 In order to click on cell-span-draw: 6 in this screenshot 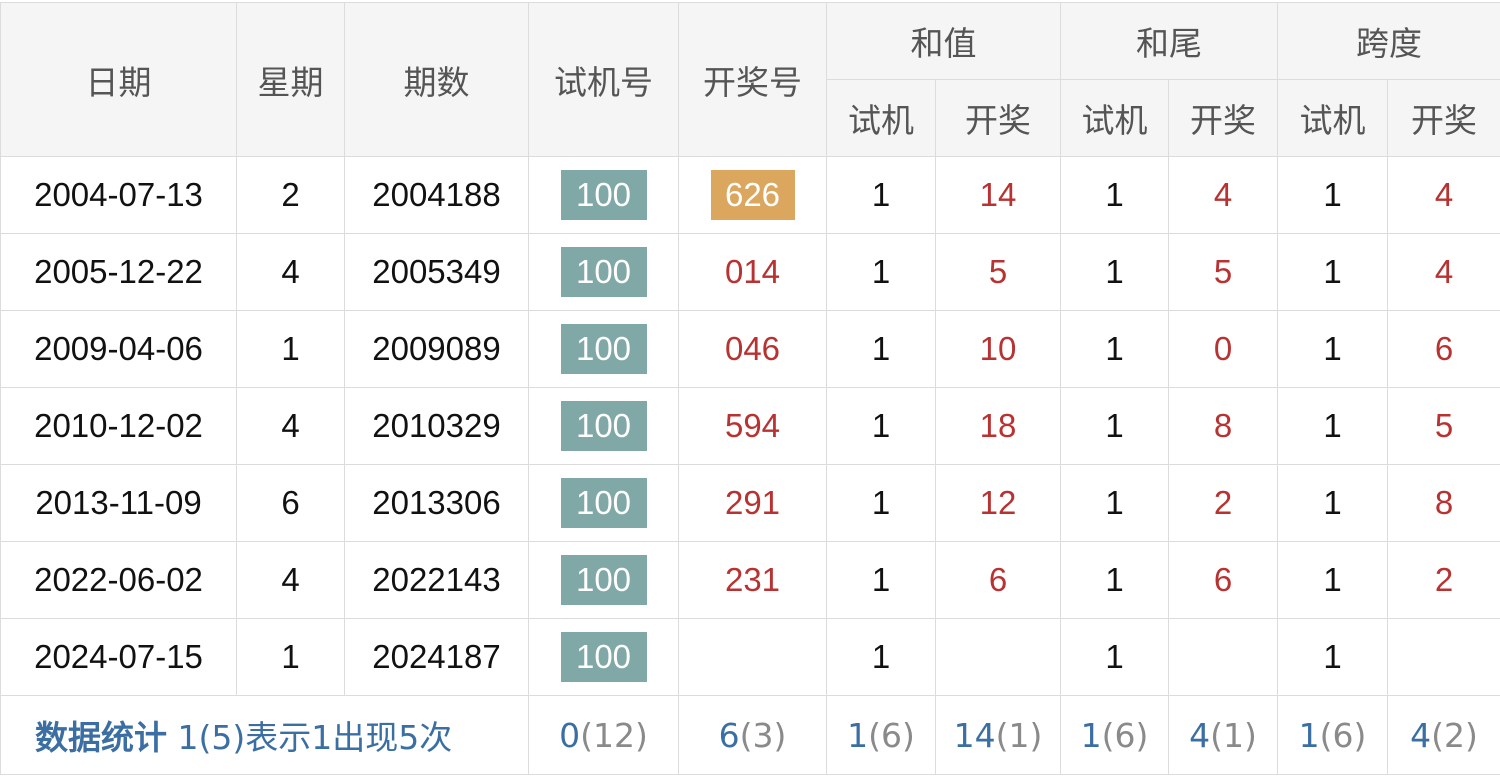, I will do `click(1443, 349)`.